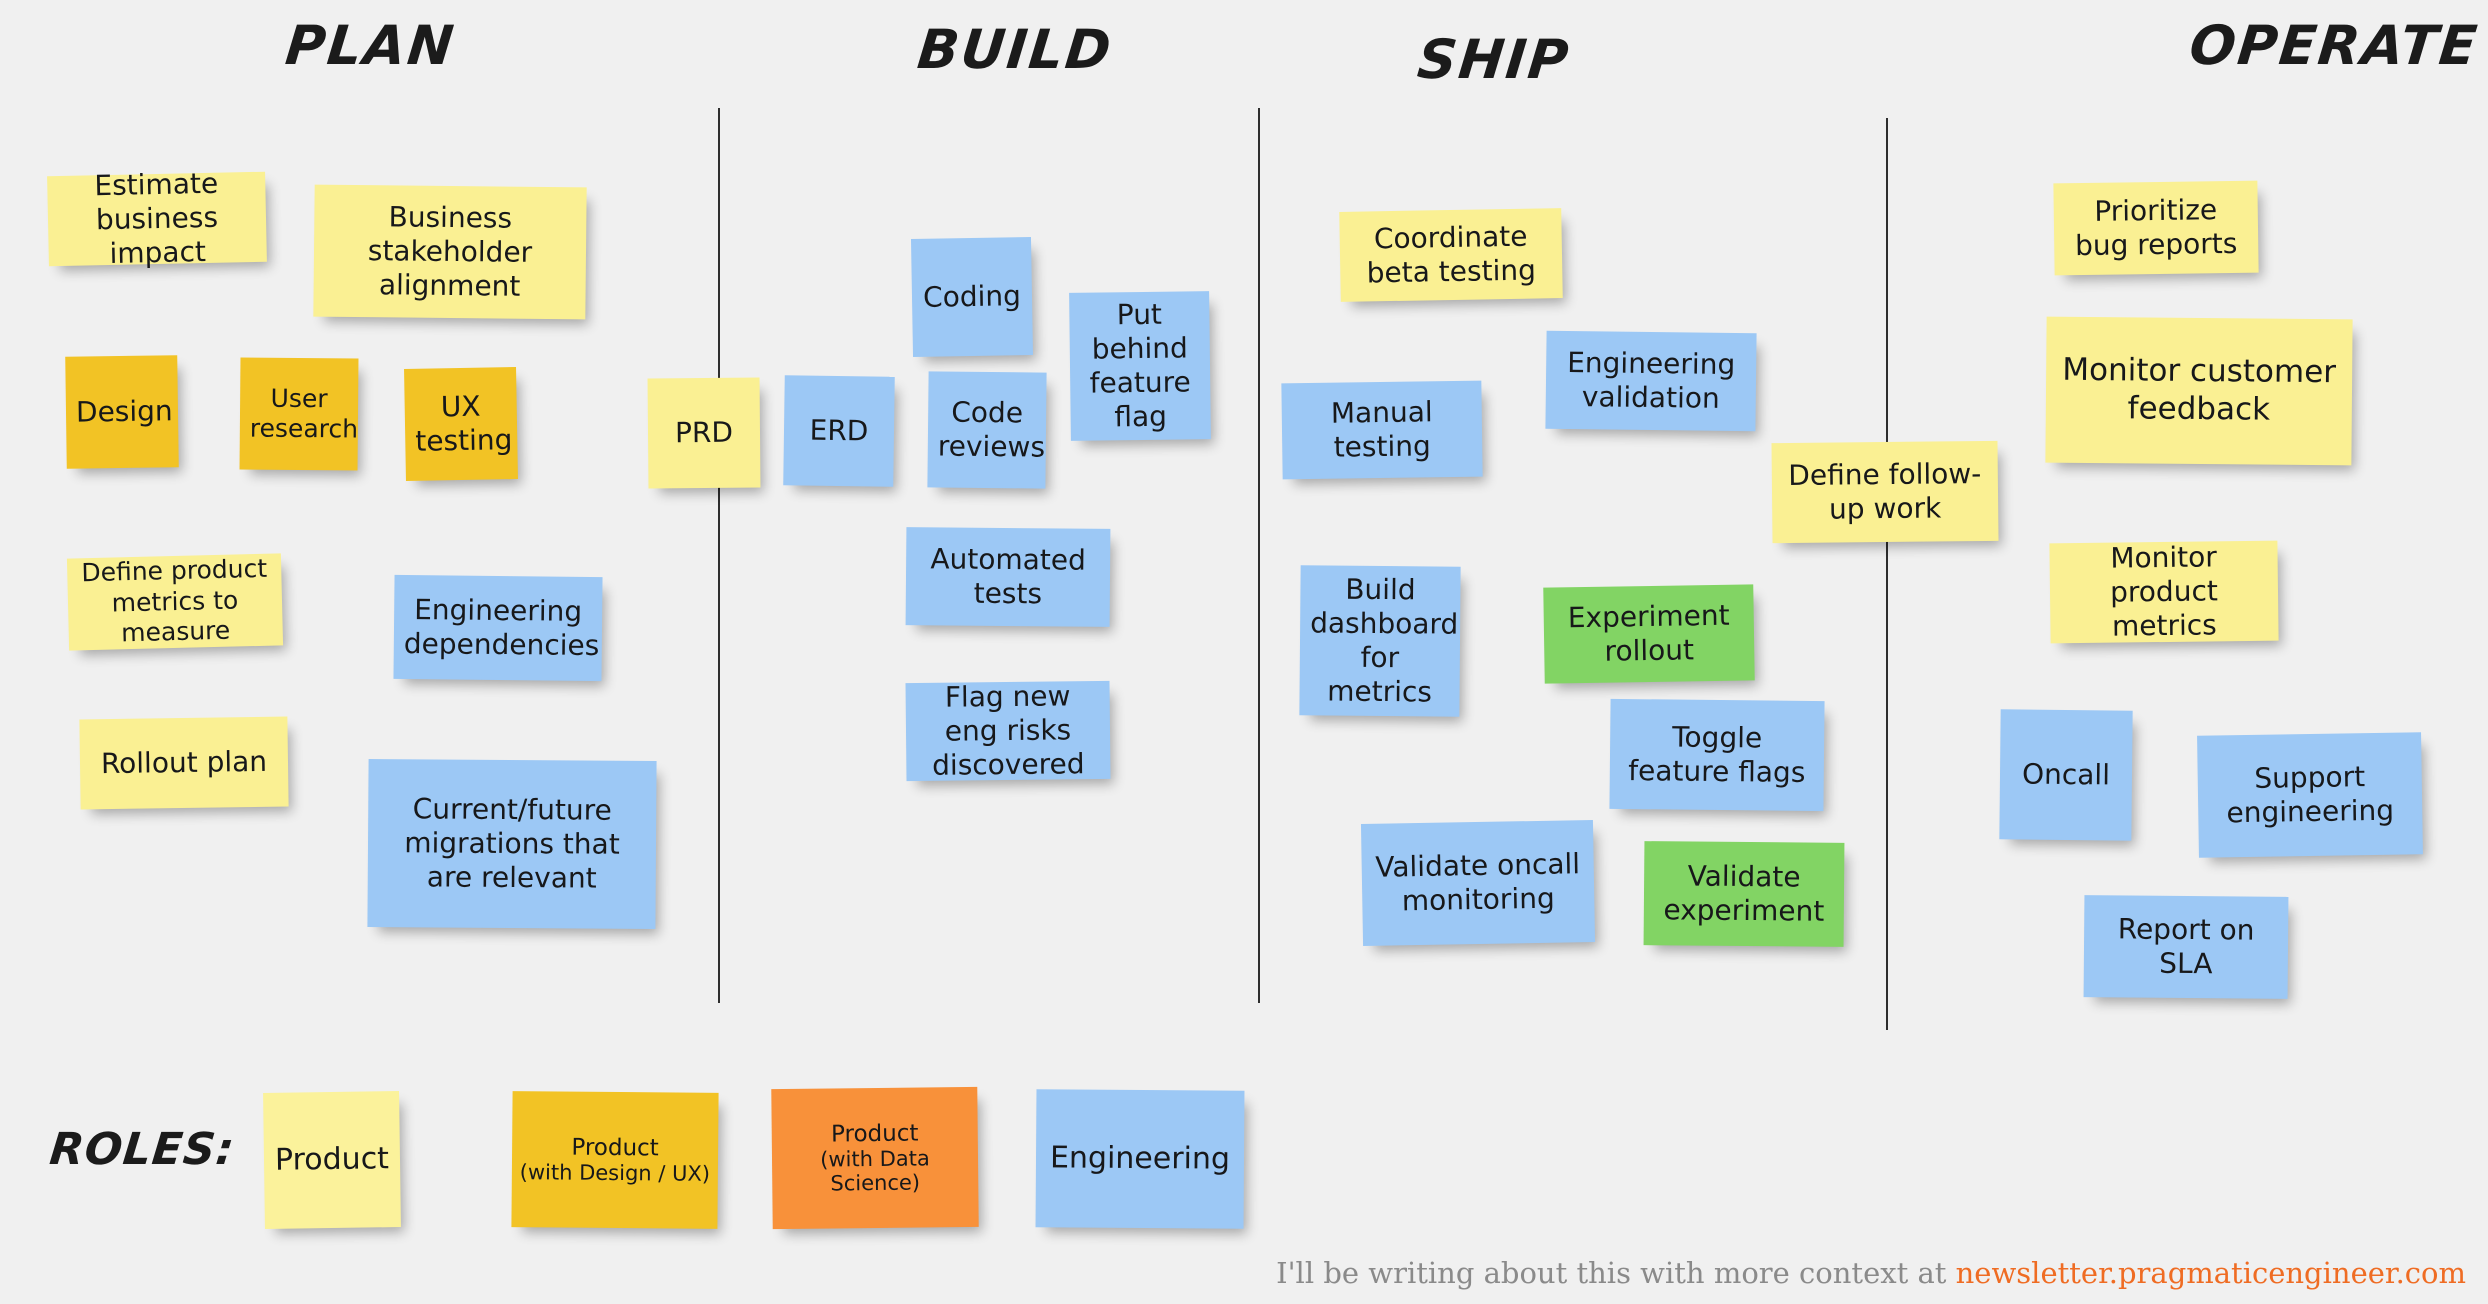 Image resolution: width=2488 pixels, height=1304 pixels. Describe the element at coordinates (875, 1171) in the screenshot. I see `legend-note-line2: (with Data Science)` at that location.